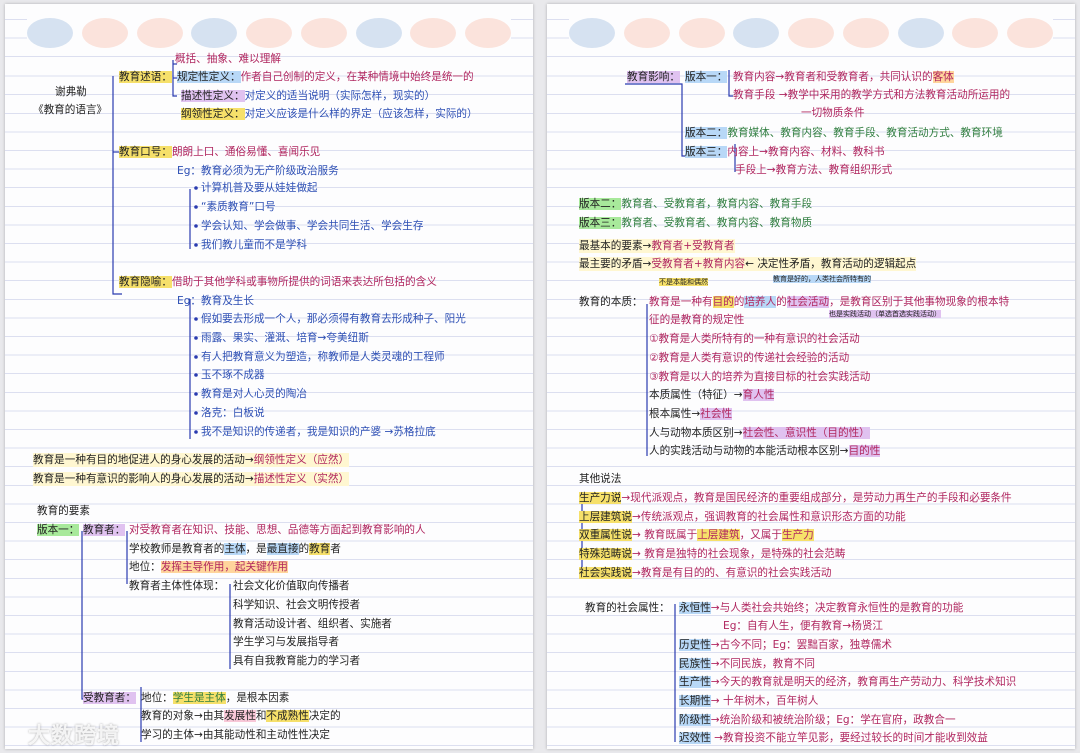 The height and width of the screenshot is (753, 1080). Describe the element at coordinates (233, 413) in the screenshot. I see `metaphor-item: 洛克：白板说` at that location.